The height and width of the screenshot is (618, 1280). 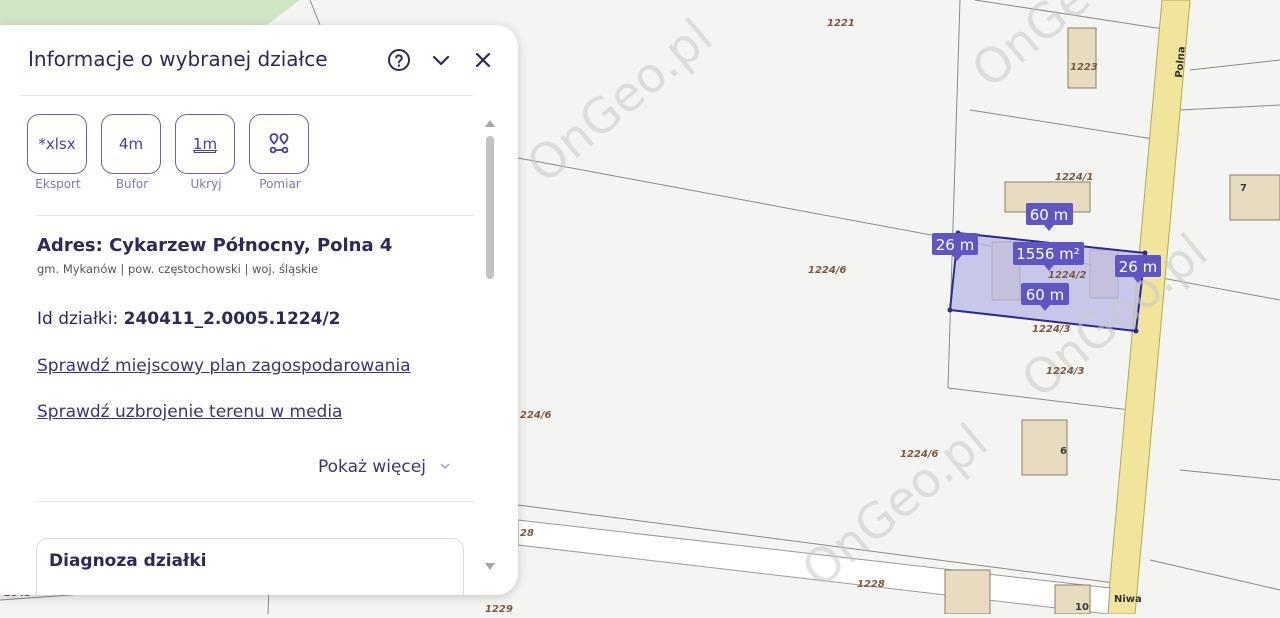 I want to click on parcel-id-label: Id działki:, so click(x=78, y=319).